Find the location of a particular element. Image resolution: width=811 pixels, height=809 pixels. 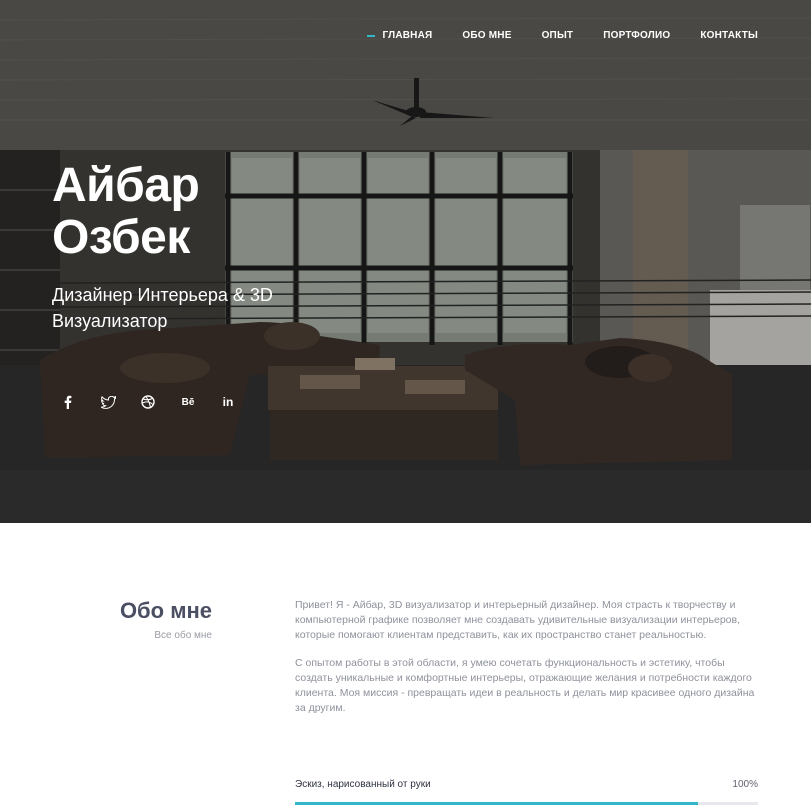

linkedin-icon: in is located at coordinates (228, 402).